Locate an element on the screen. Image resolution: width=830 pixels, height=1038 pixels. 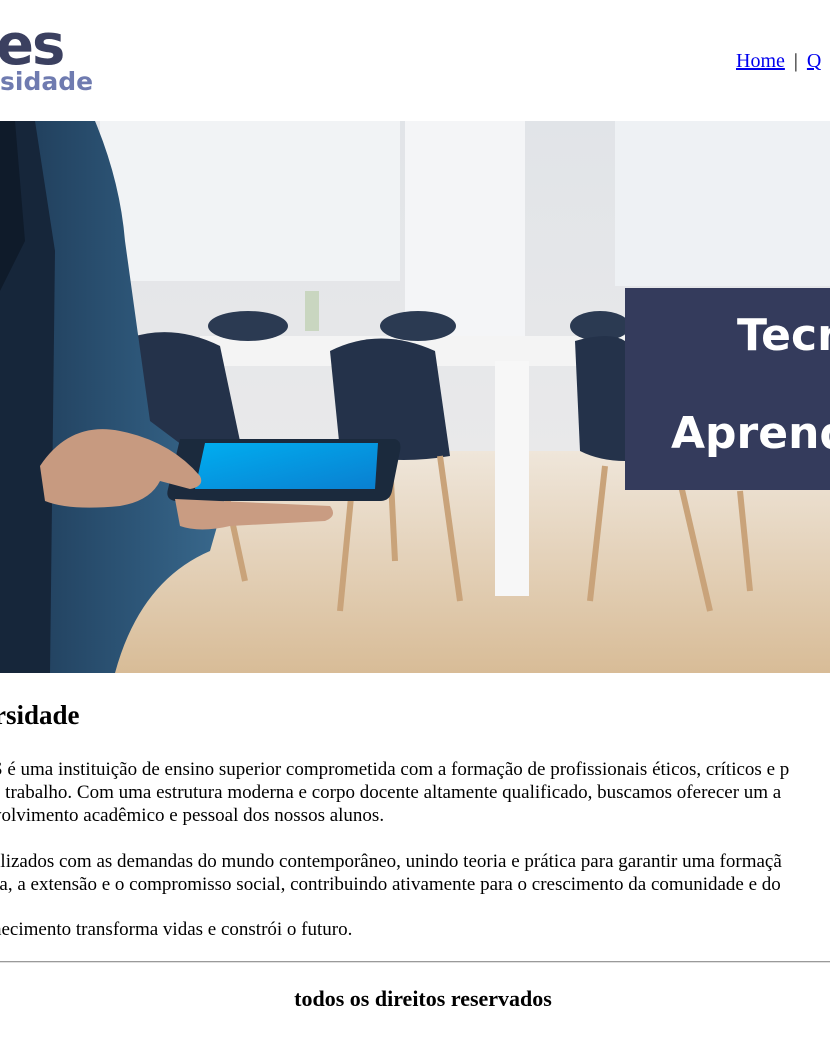
logo: es sidade is located at coordinates (48, 58).